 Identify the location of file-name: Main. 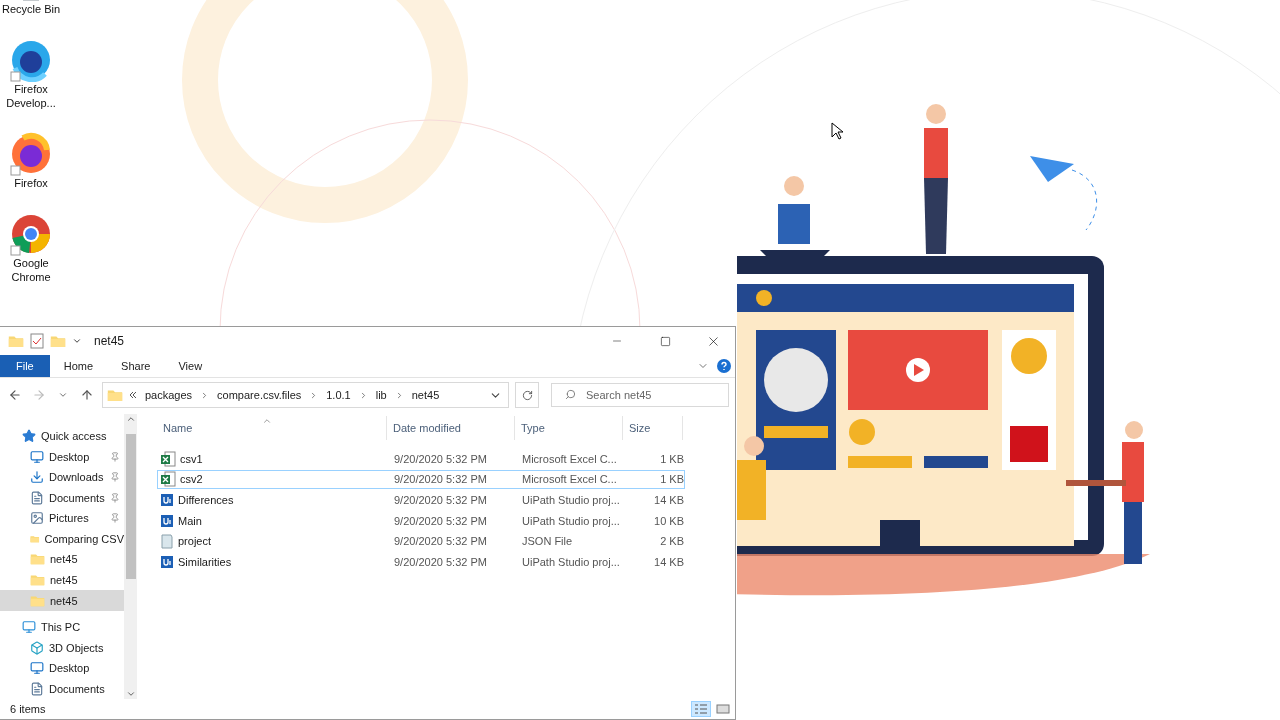
(190, 520).